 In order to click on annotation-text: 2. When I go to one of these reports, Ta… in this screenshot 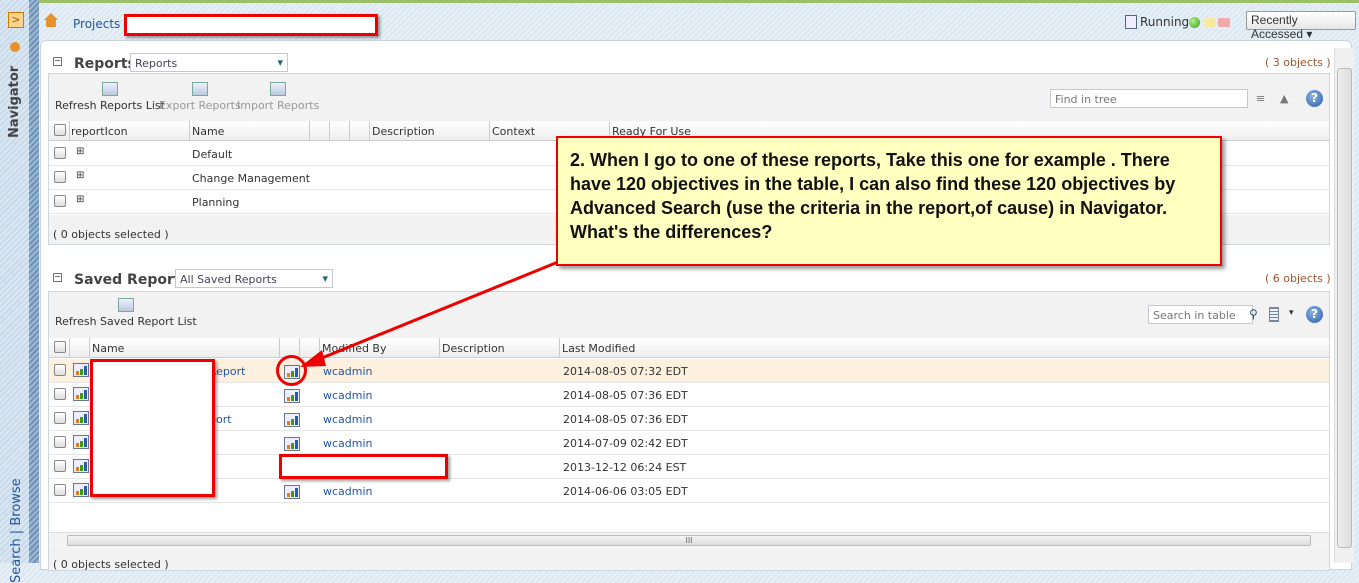, I will do `click(873, 196)`.